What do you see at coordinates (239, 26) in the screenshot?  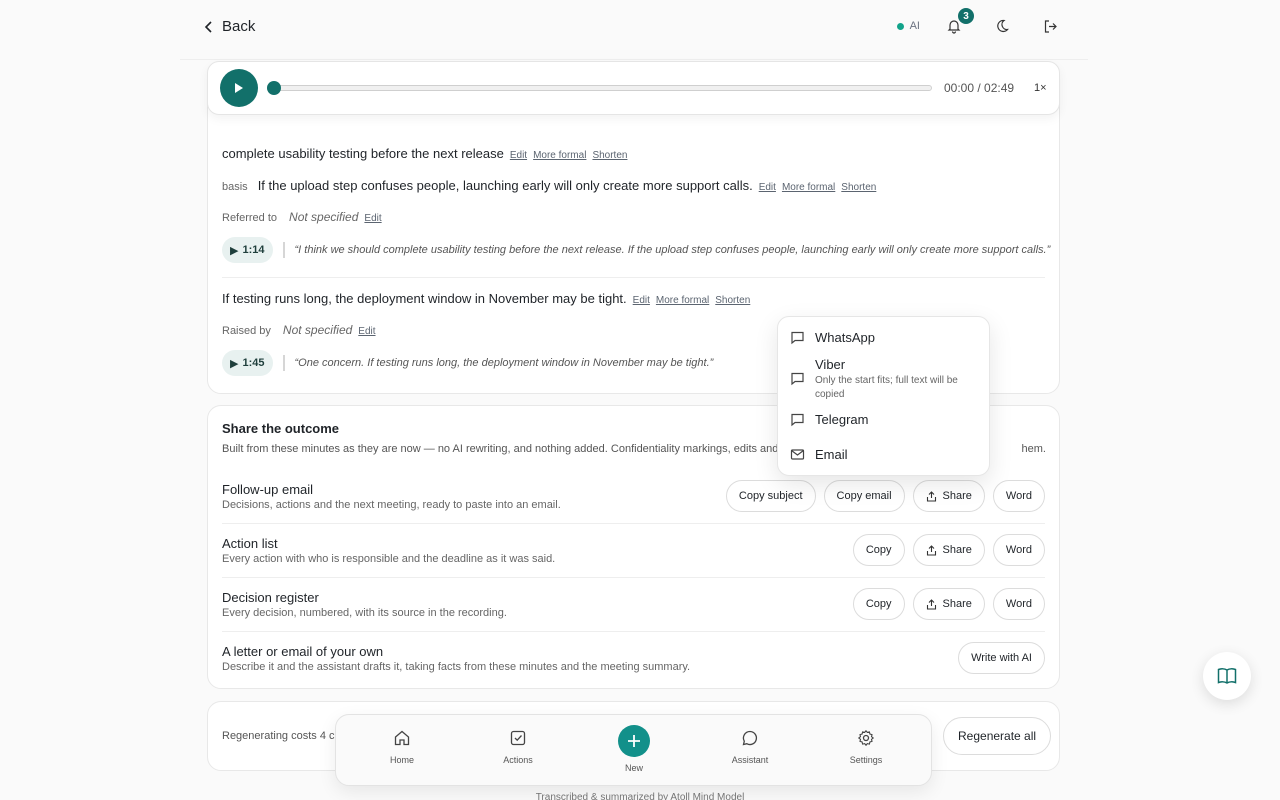 I see `back-label: Back` at bounding box center [239, 26].